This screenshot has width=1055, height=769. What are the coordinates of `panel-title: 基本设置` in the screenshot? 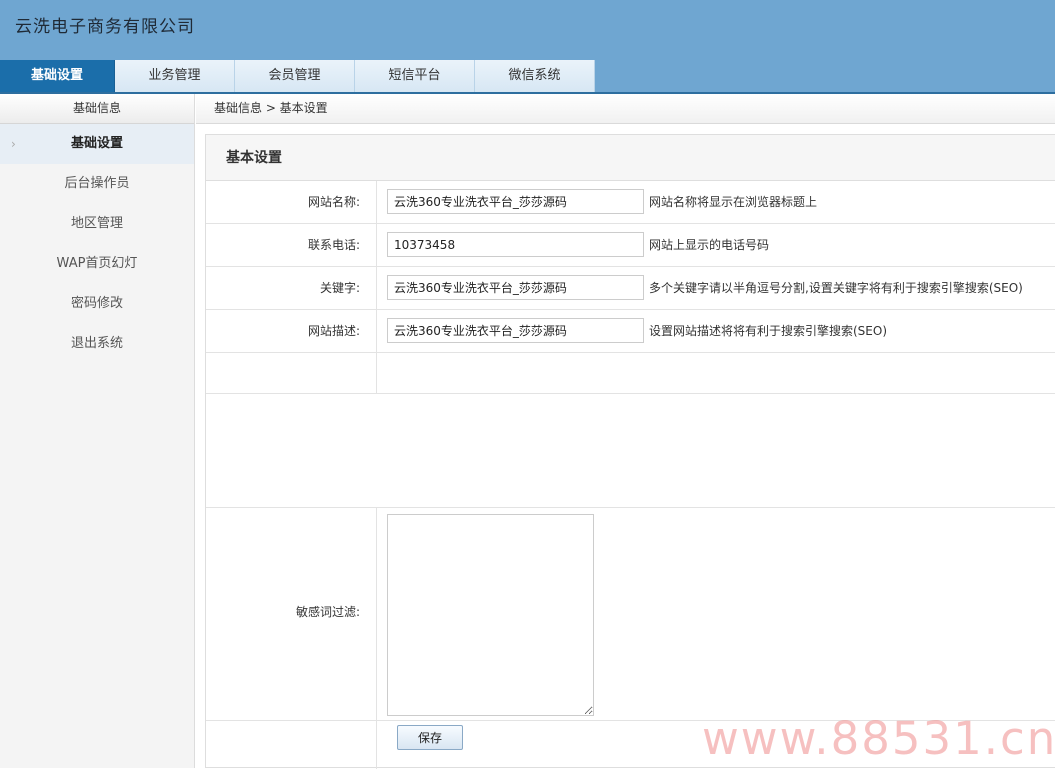 It's located at (630, 158).